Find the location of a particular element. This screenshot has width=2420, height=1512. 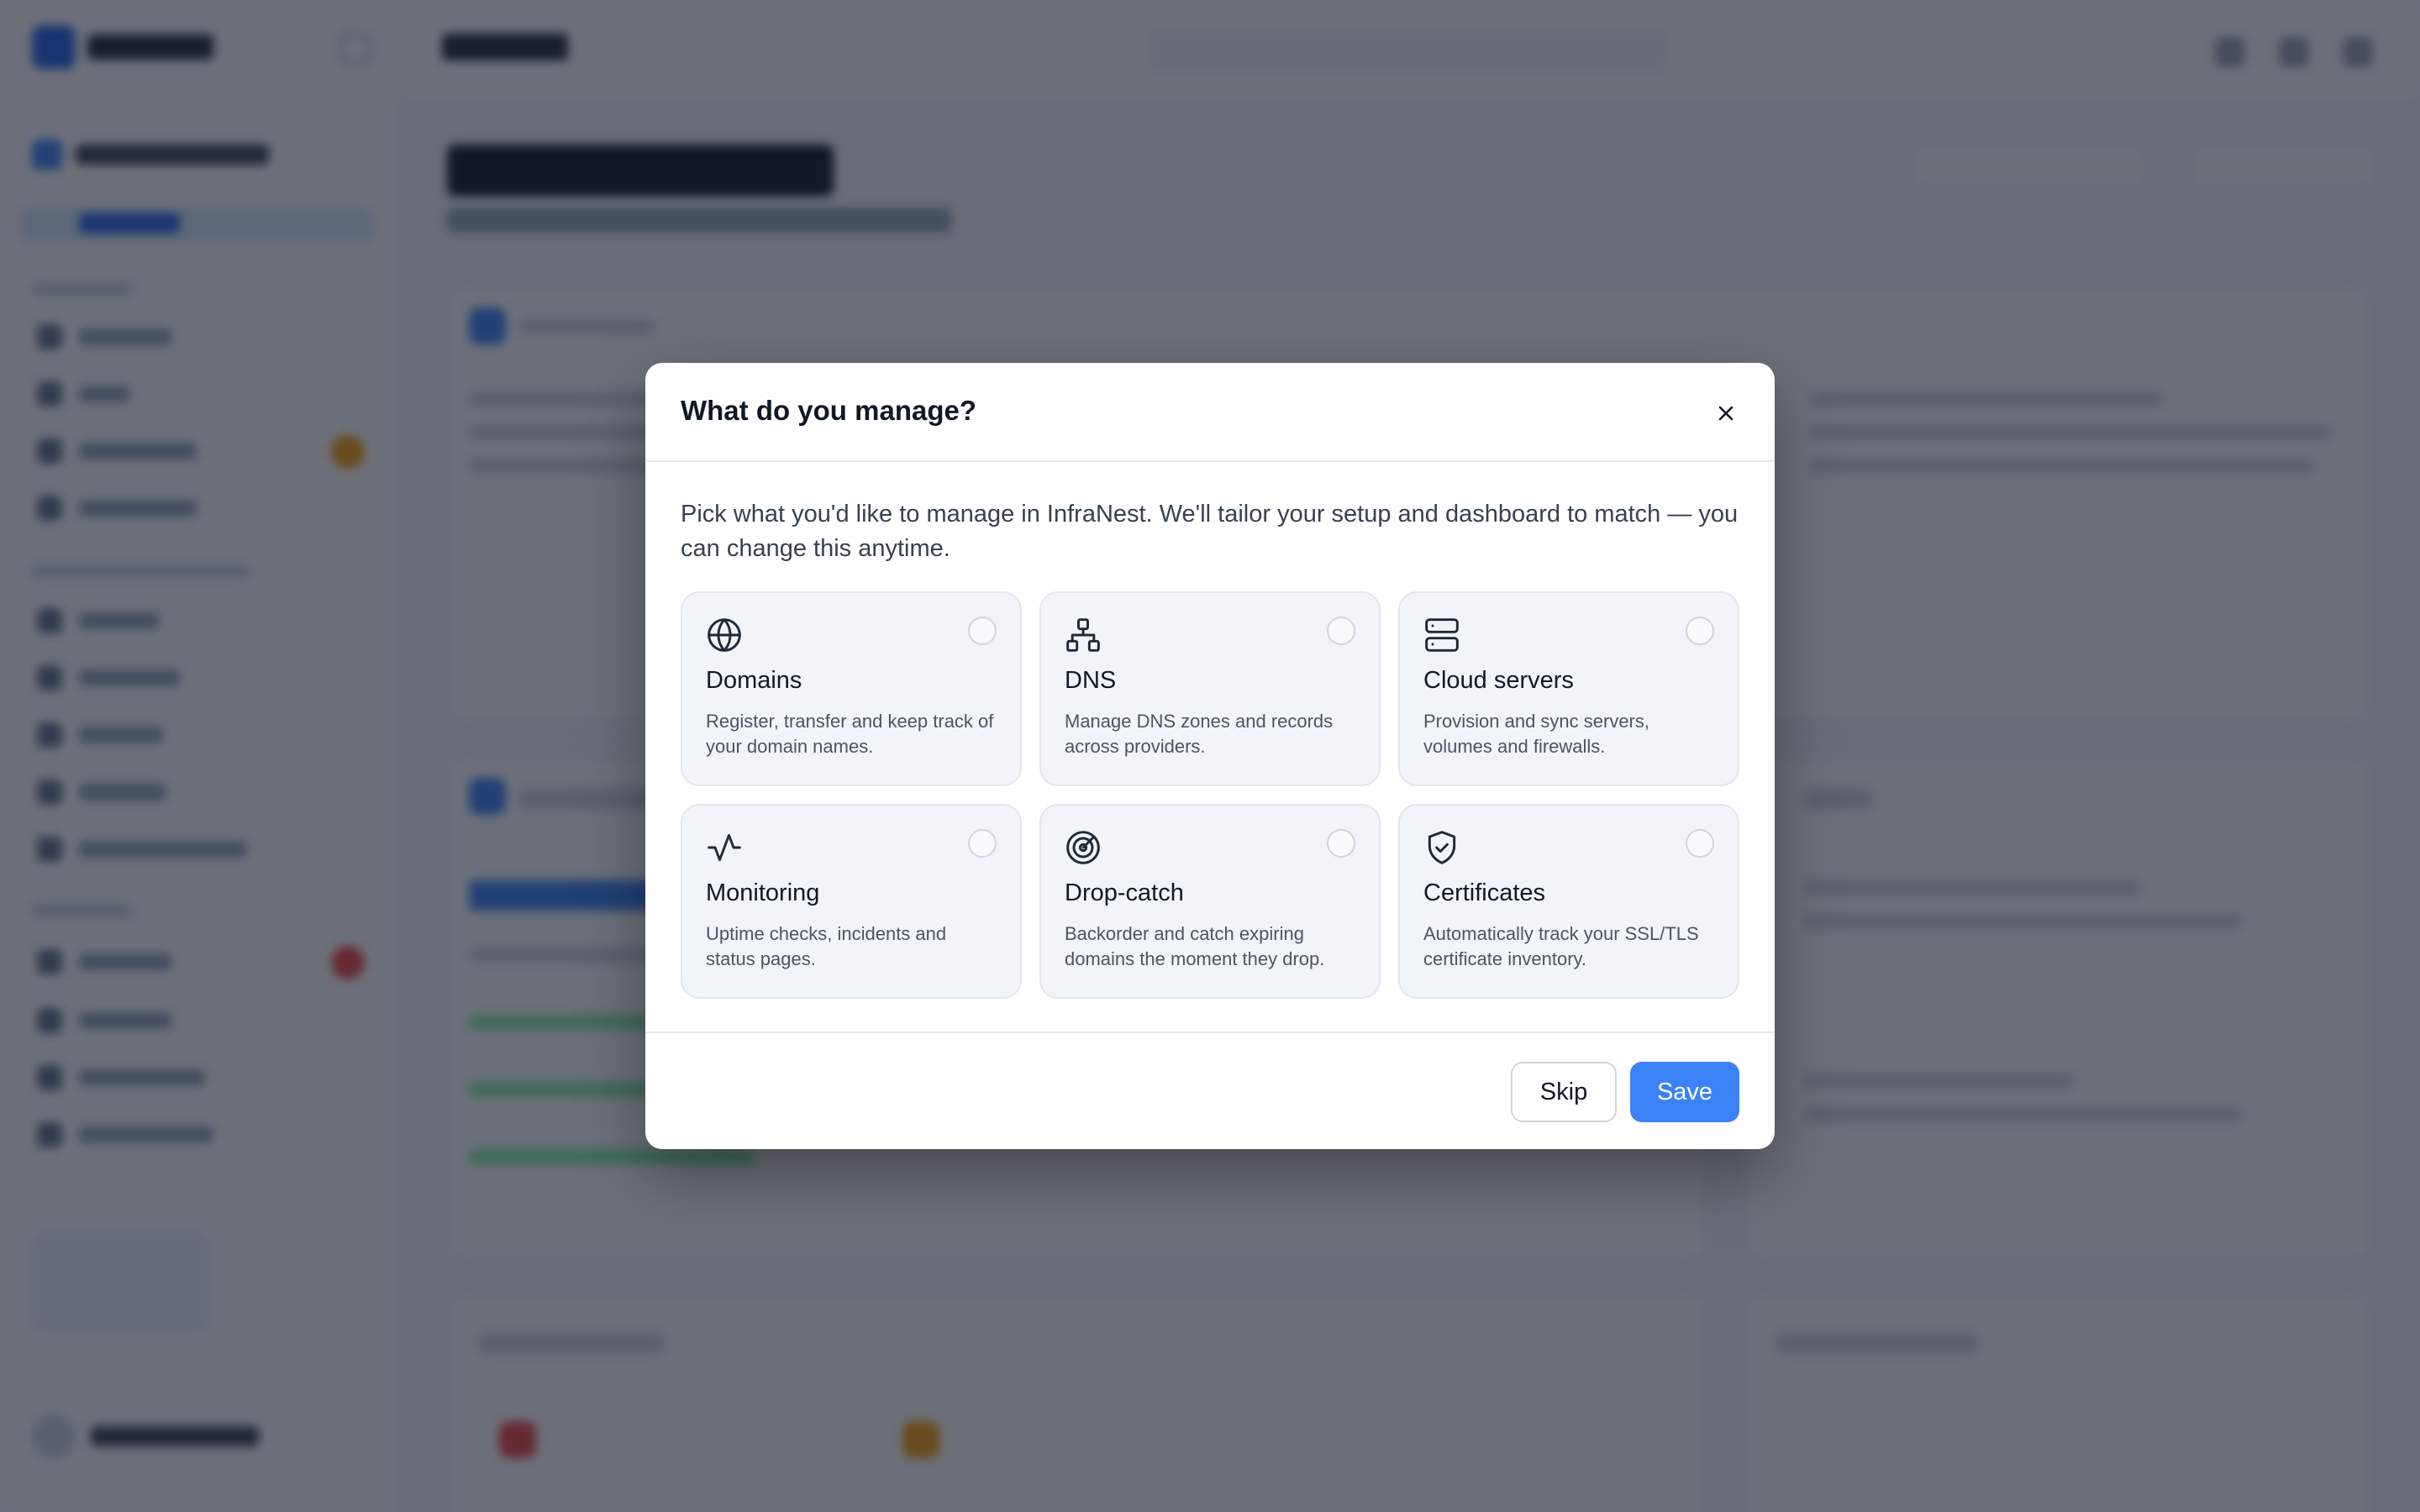

radar-icon is located at coordinates (1083, 847).